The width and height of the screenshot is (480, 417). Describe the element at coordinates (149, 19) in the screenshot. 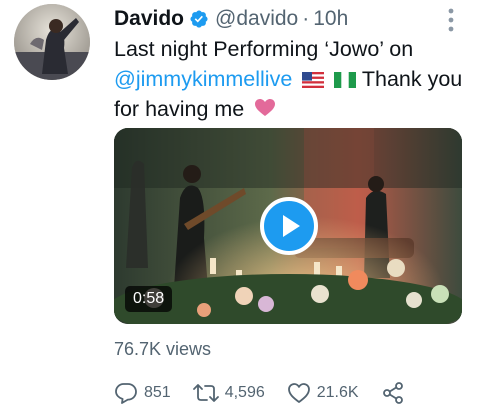

I see `author-name: Davido` at that location.